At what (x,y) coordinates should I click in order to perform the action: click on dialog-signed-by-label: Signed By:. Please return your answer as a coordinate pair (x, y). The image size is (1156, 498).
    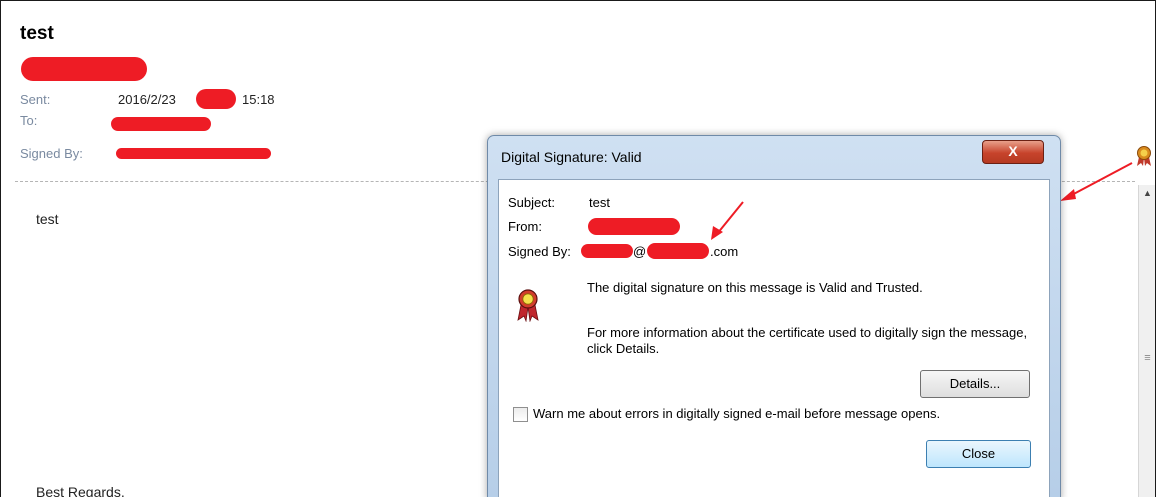
    Looking at the image, I should click on (539, 251).